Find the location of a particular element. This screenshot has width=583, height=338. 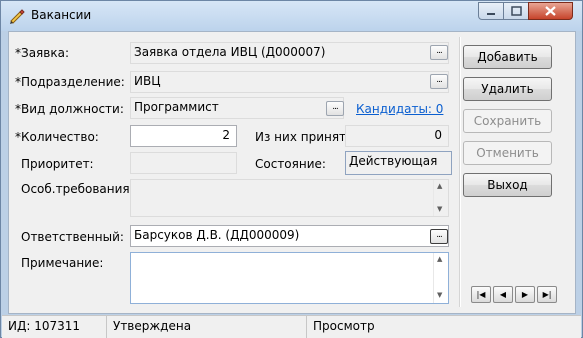

podrazdelenie-label: *Подразделение: is located at coordinates (70, 82).